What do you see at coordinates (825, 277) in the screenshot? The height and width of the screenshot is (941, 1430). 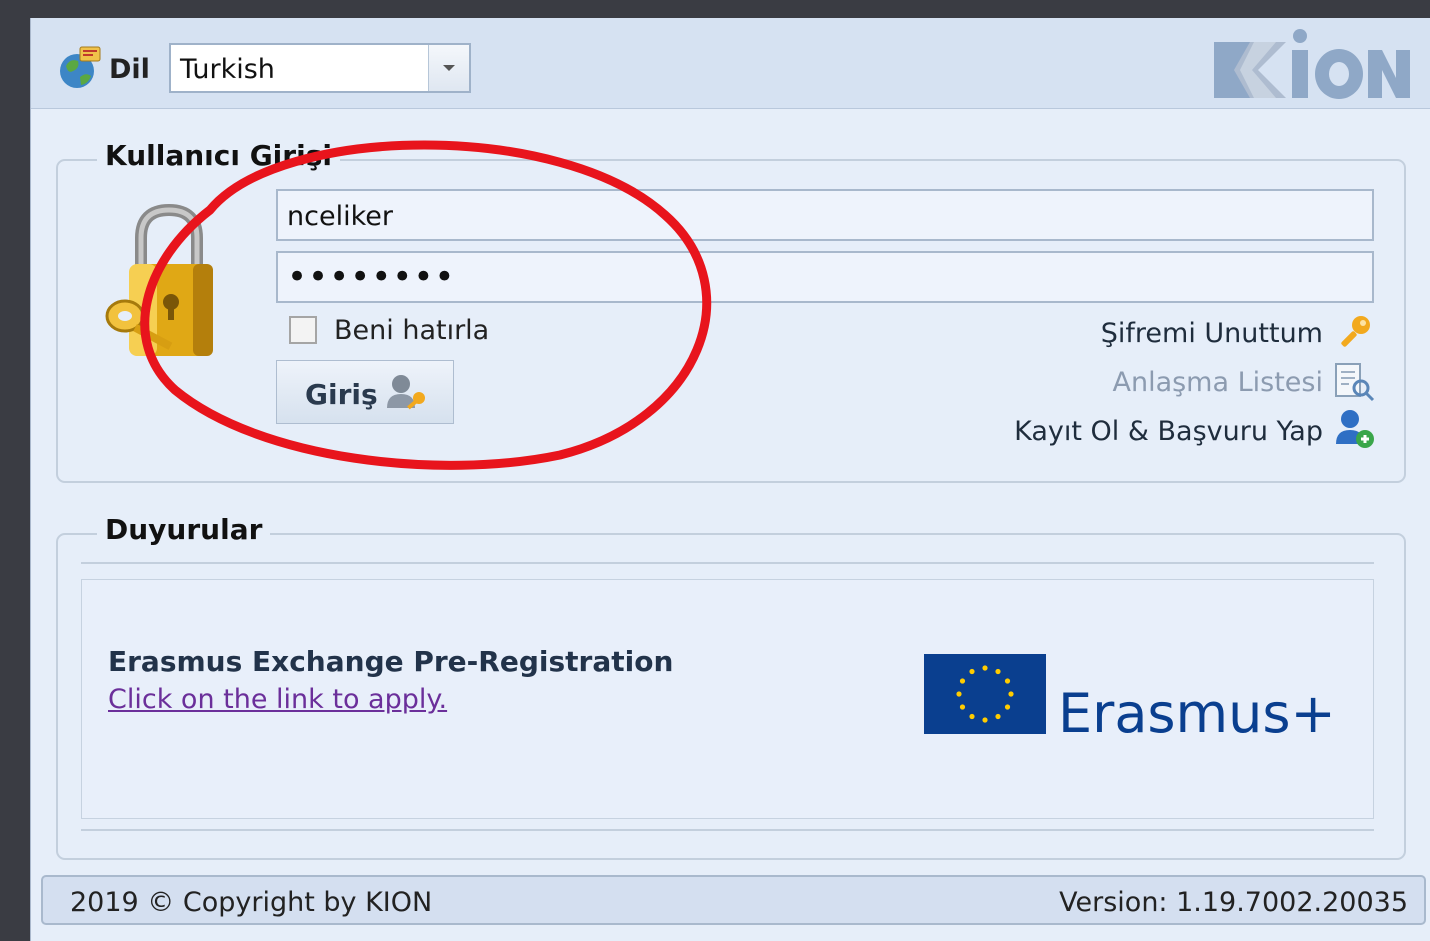 I see `password-input: ••••••••` at bounding box center [825, 277].